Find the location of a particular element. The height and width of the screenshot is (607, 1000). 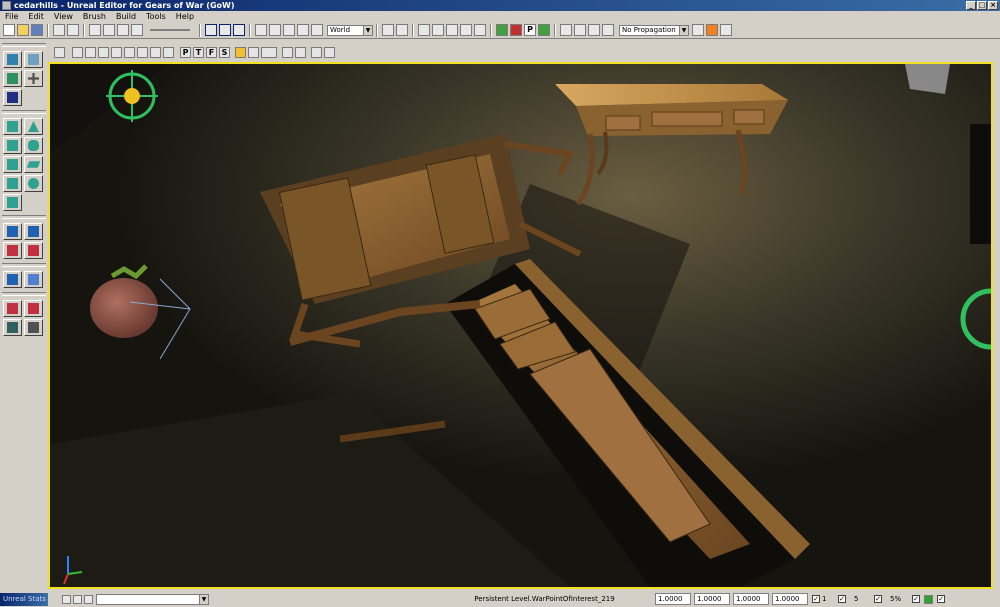

viewport-scrollbar is located at coordinates (997, 325).